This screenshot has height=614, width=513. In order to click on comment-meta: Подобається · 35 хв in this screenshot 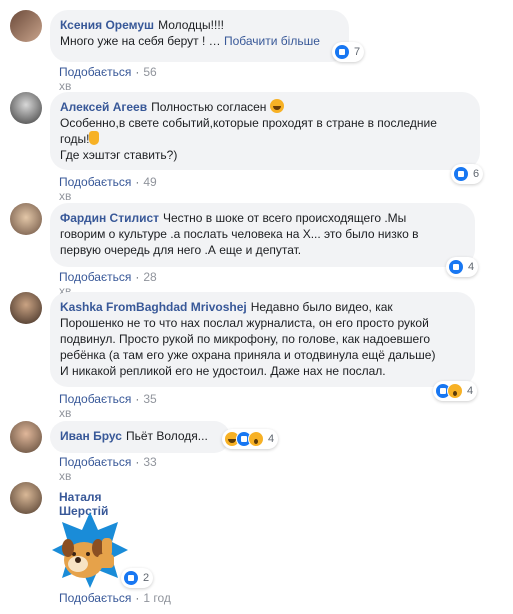, I will do `click(108, 406)`.